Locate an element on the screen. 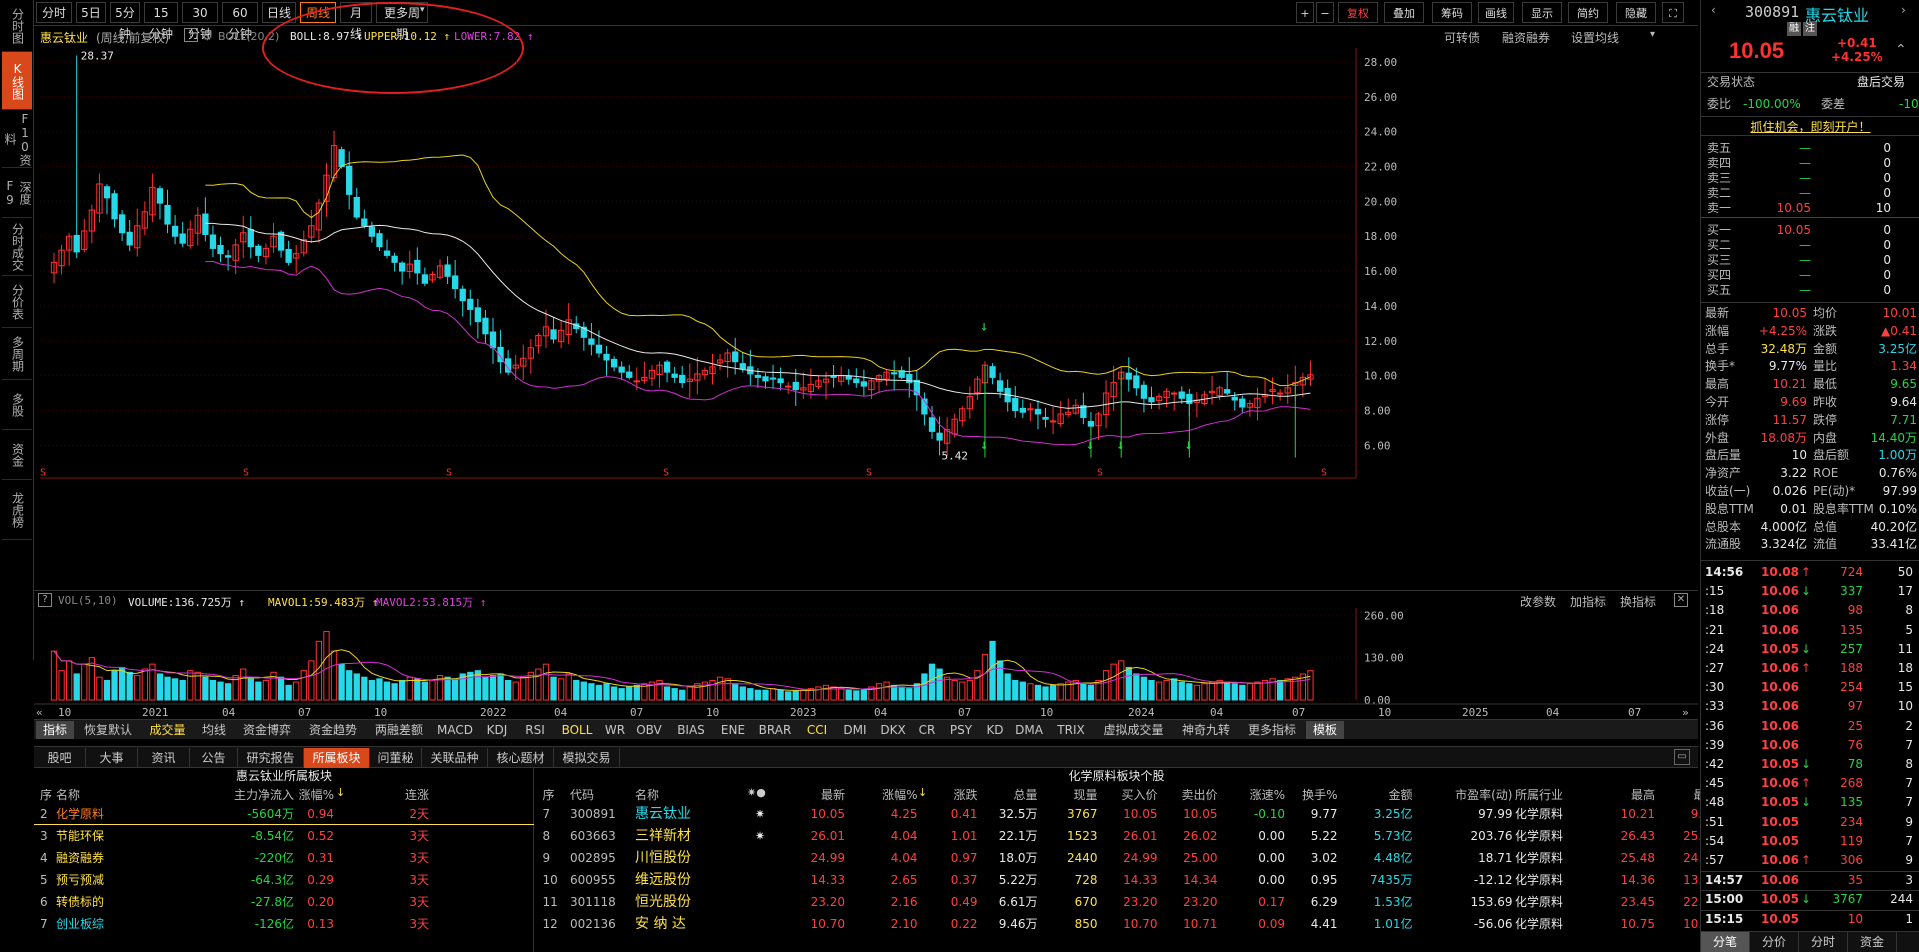  set-ma-link: 设置均线 is located at coordinates (1595, 37).